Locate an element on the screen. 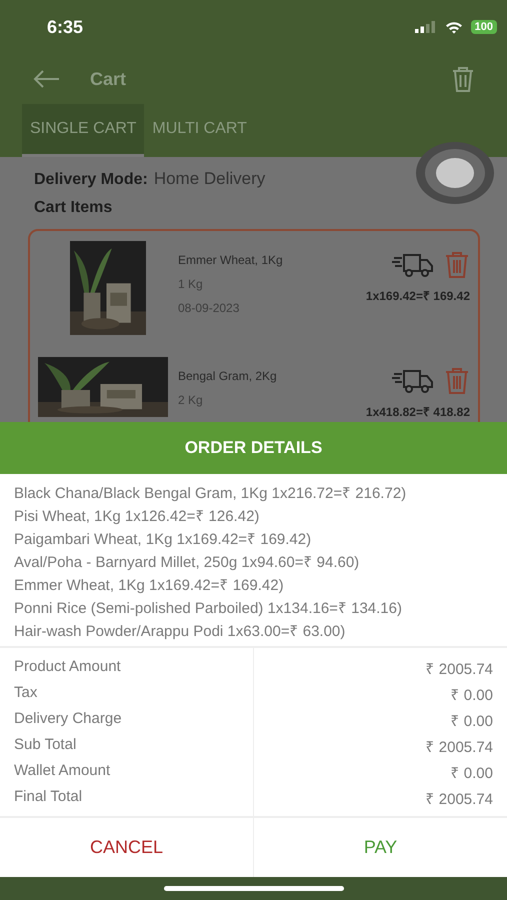  order-line: Pisi Wheat, 1Kg 1x126.42=₹ 126.42) is located at coordinates (137, 516).